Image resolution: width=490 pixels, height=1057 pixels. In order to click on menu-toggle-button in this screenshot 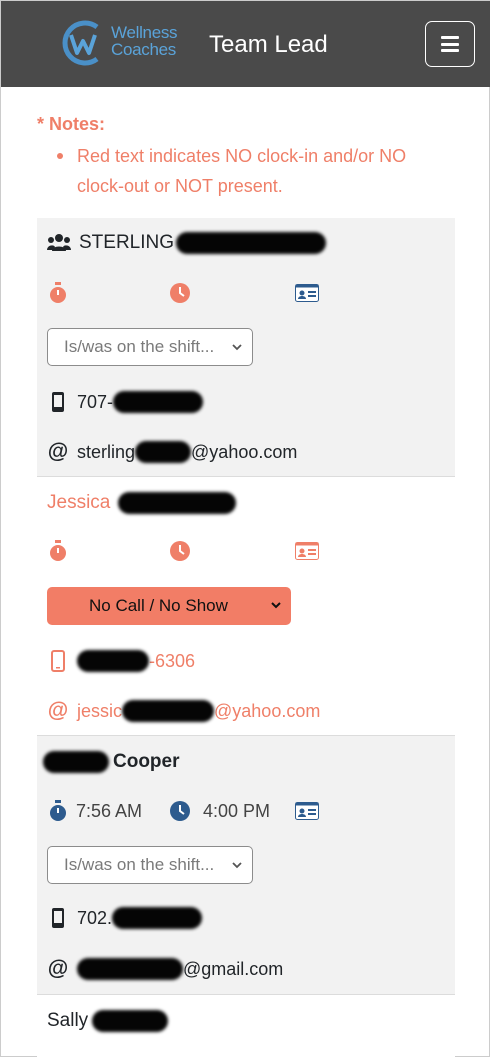, I will do `click(450, 44)`.